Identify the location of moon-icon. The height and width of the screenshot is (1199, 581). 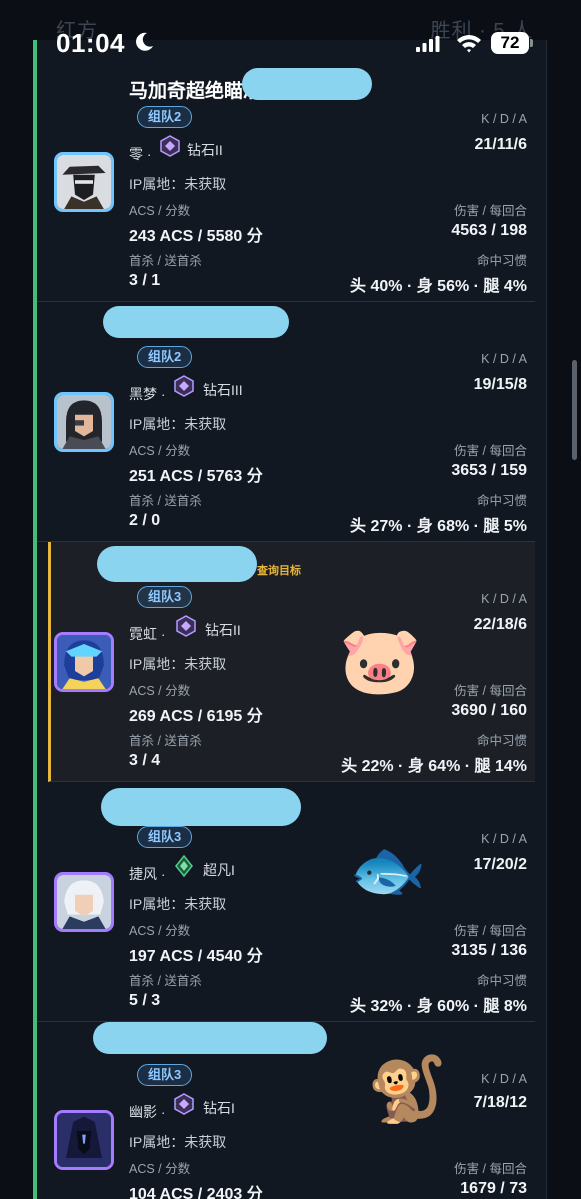
(144, 41).